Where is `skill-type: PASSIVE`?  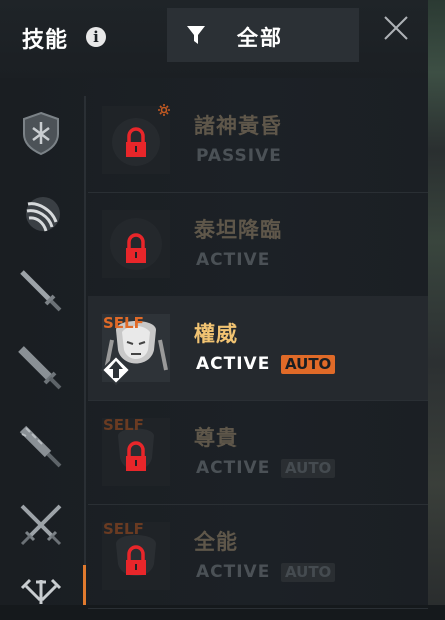 skill-type: PASSIVE is located at coordinates (239, 156).